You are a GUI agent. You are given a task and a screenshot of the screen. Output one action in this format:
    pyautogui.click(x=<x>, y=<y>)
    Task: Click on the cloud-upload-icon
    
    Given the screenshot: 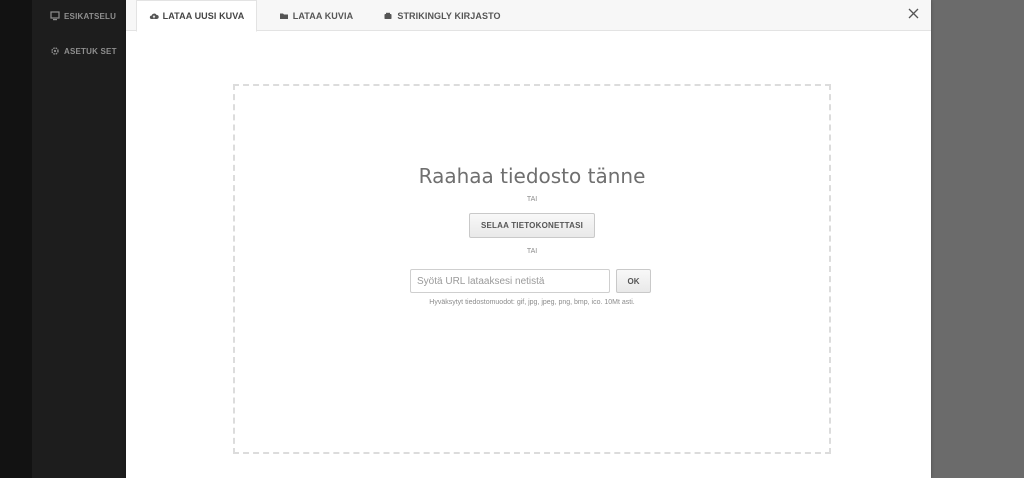 What is the action you would take?
    pyautogui.click(x=154, y=16)
    